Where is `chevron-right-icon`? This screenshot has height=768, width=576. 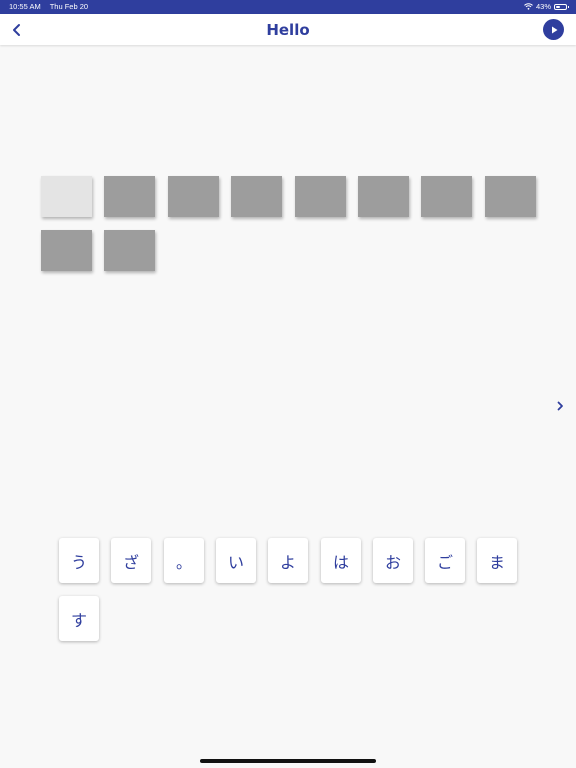
chevron-right-icon is located at coordinates (560, 406).